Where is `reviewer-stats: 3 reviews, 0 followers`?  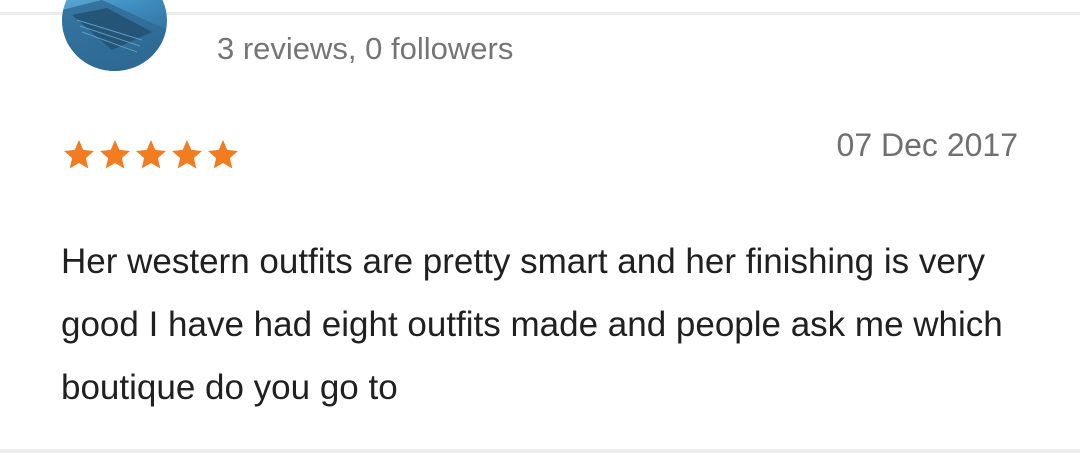
reviewer-stats: 3 reviews, 0 followers is located at coordinates (365, 48).